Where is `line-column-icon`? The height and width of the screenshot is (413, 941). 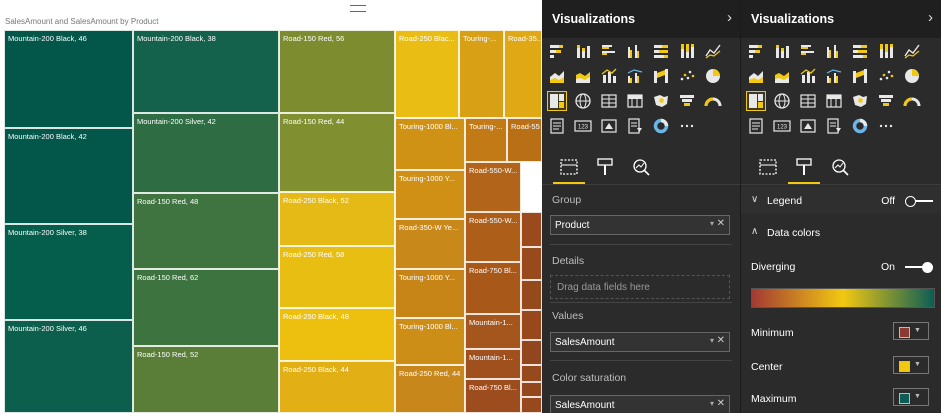 line-column-icon is located at coordinates (808, 76).